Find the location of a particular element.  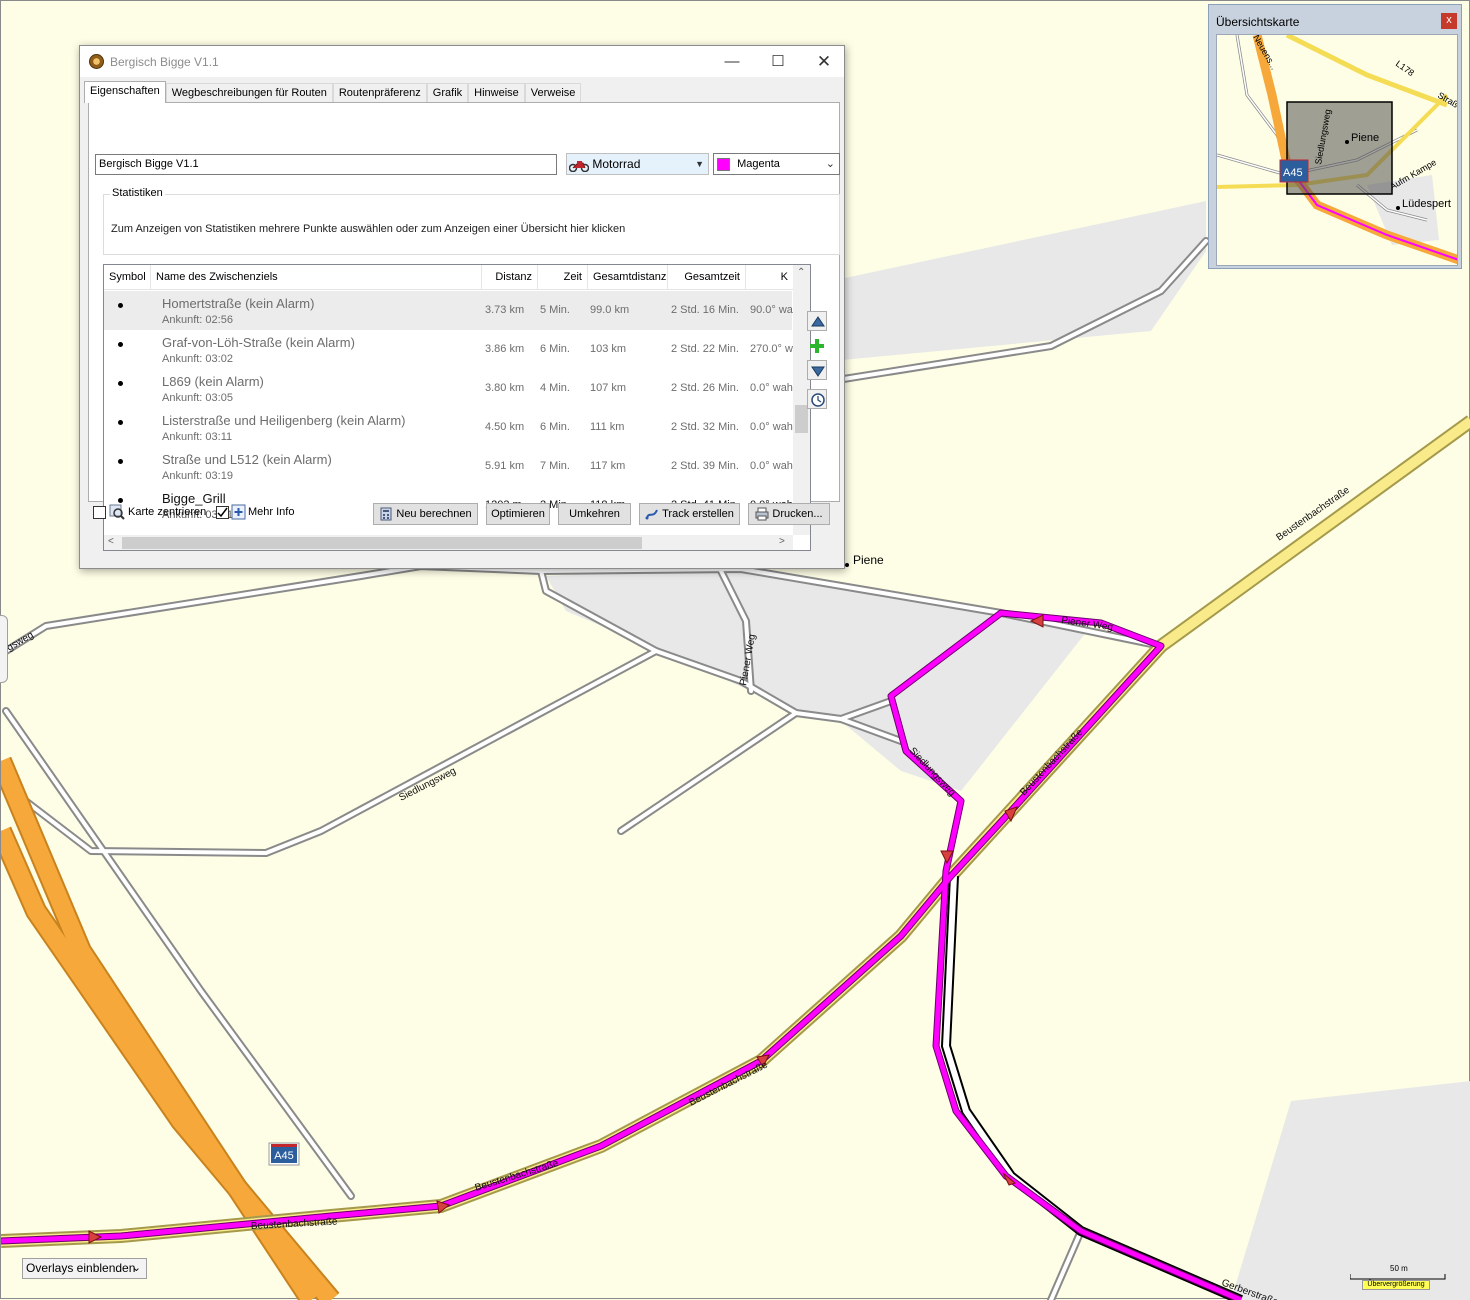

tab-routenpraeferenz: Routenpräferenz is located at coordinates (379, 93).